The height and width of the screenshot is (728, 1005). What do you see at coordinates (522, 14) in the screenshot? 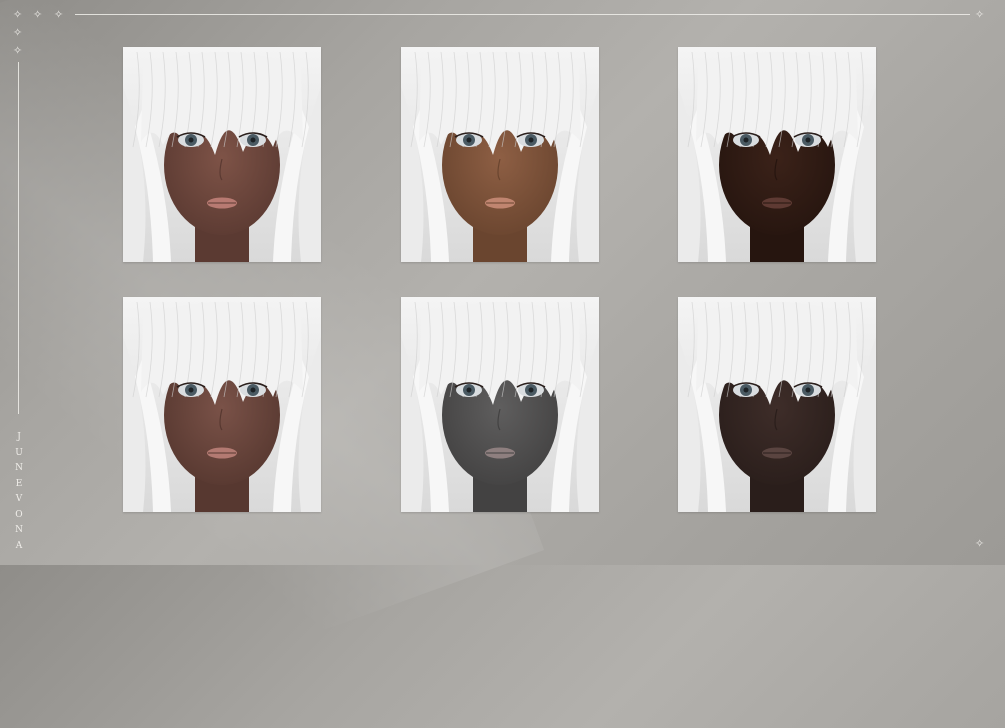
I see `top-divider-line` at bounding box center [522, 14].